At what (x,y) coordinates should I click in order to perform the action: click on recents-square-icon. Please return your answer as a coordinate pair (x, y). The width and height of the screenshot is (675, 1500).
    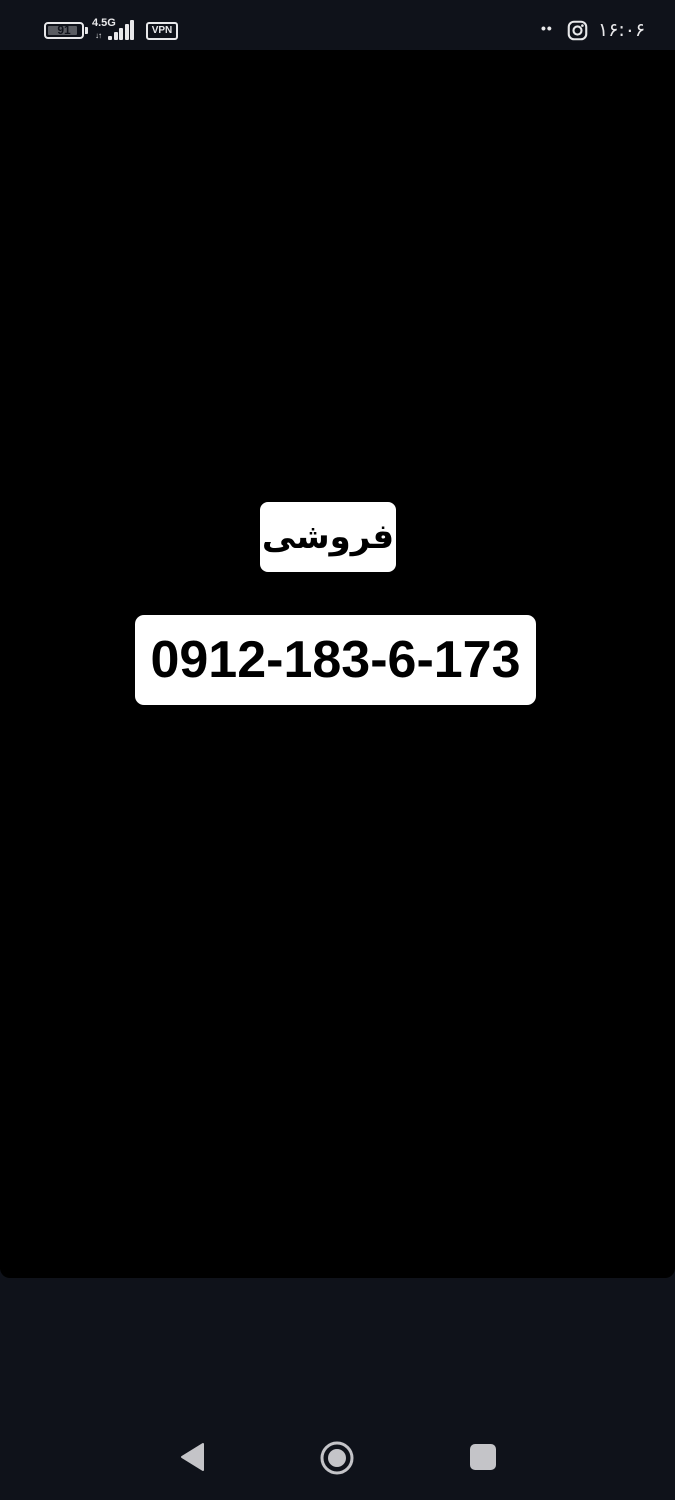
    Looking at the image, I should click on (483, 1457).